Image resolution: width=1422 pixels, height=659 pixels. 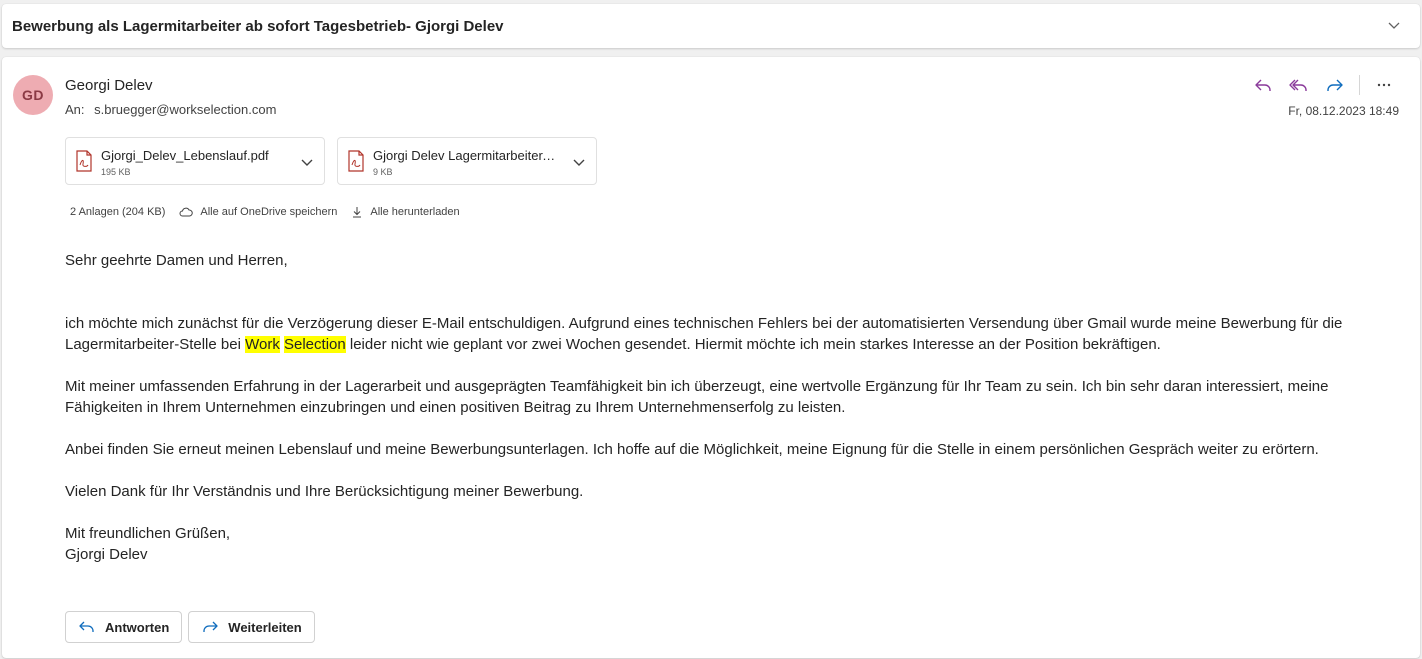 I want to click on signature: Gjorgi Delev, so click(x=106, y=554).